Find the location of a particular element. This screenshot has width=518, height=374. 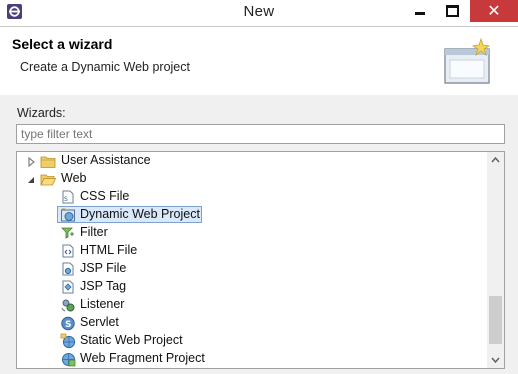

css-file-icon: S is located at coordinates (68, 197).